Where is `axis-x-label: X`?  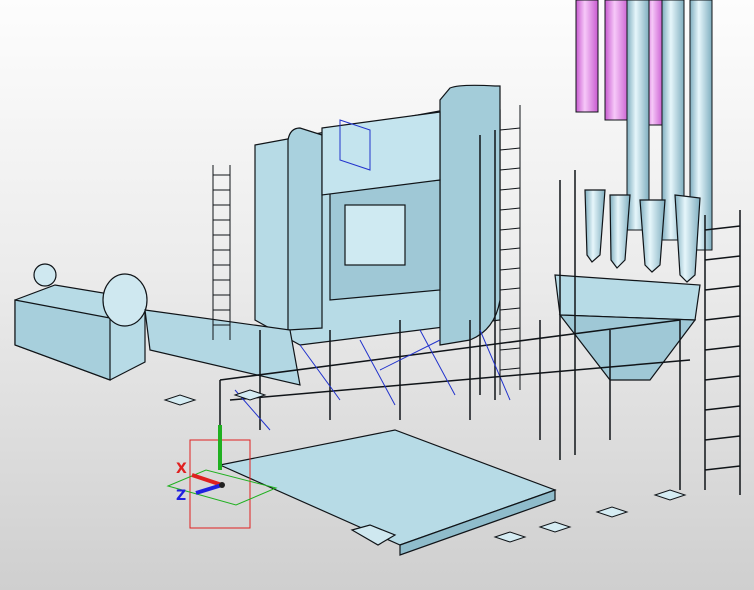 axis-x-label: X is located at coordinates (181, 469).